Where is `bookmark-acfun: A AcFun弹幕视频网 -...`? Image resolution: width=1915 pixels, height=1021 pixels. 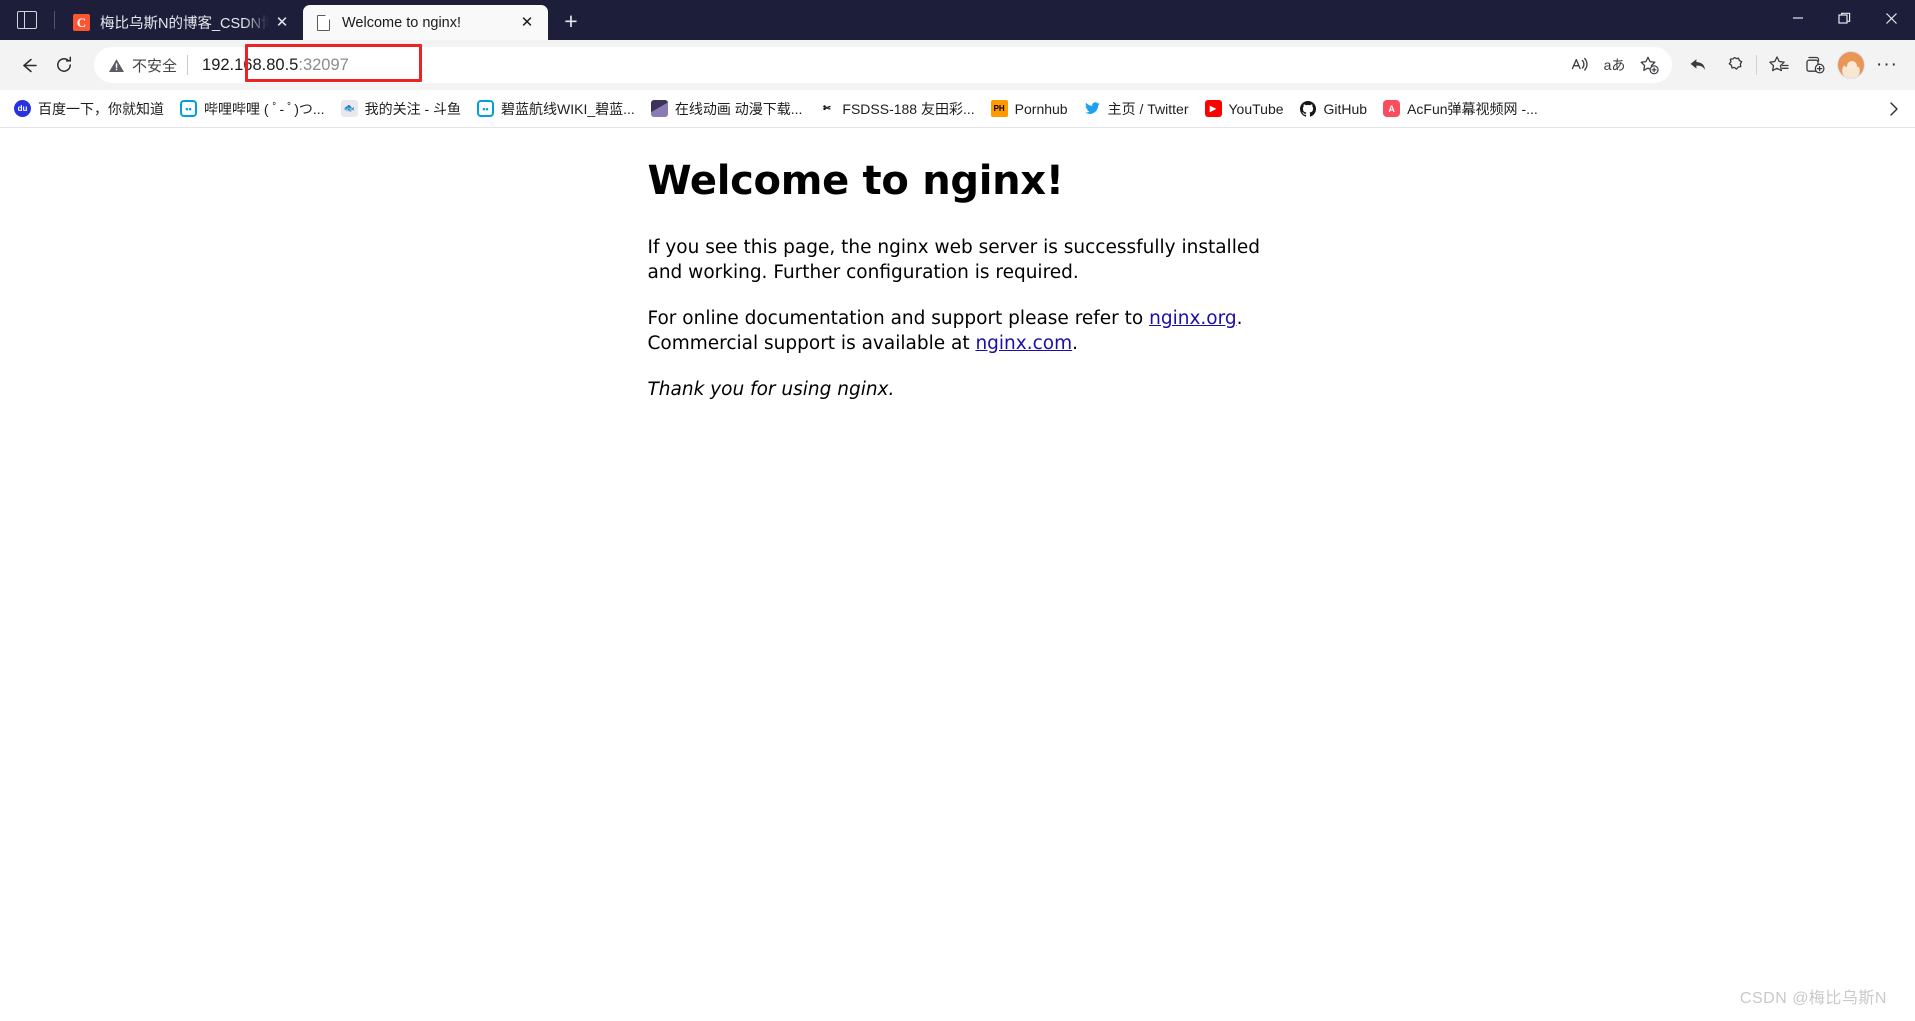 bookmark-acfun: A AcFun弹幕视频网 -... is located at coordinates (1460, 109).